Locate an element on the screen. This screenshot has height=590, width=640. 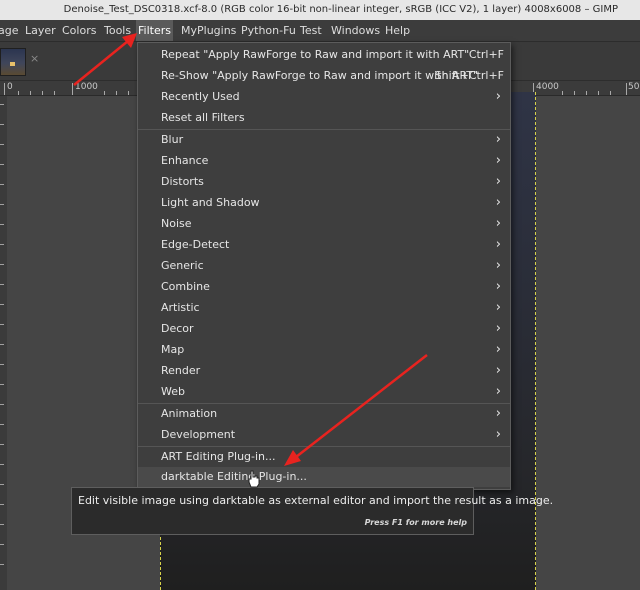
menu-item-label: Render is located at coordinates (181, 370).